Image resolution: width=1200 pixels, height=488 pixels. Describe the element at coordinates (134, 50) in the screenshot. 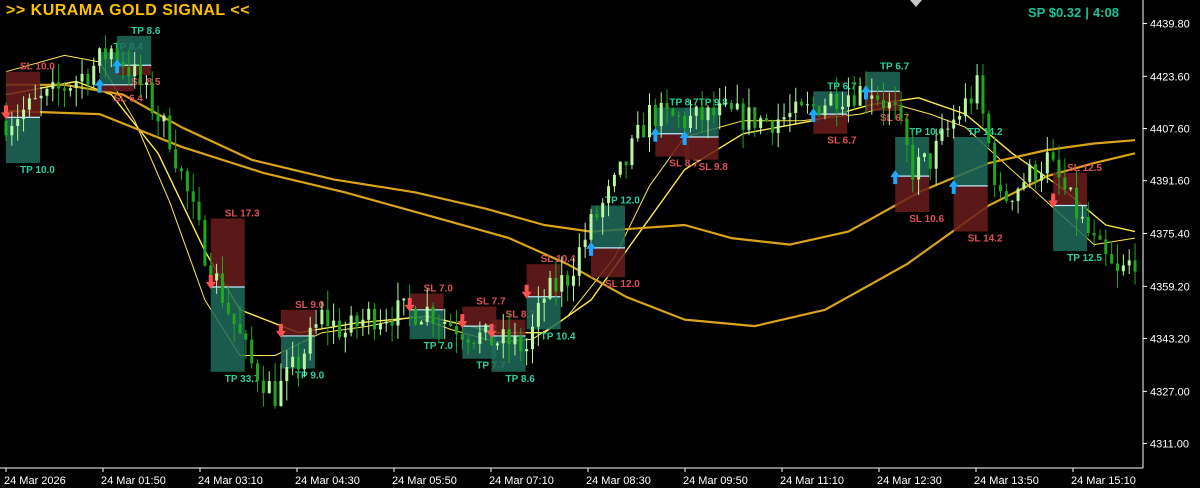

I see `tp-zone` at that location.